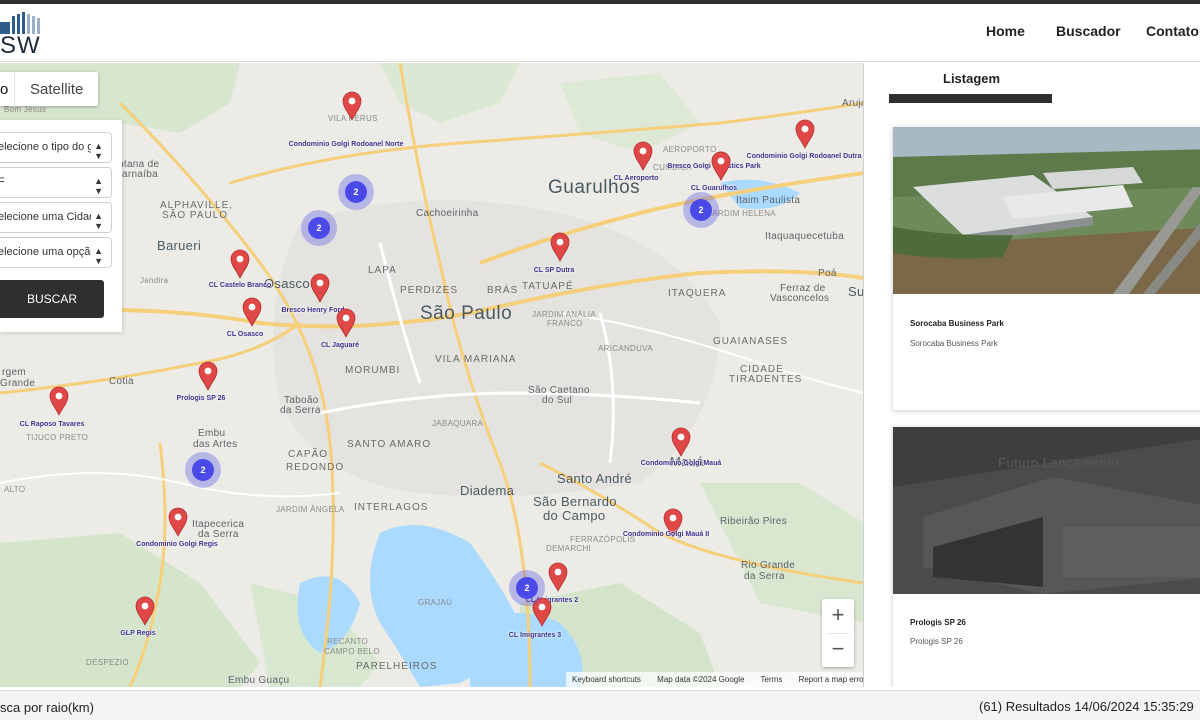  I want to click on select-tipo-galpao: elecione o tipo do ga ▲▼, so click(56, 147).